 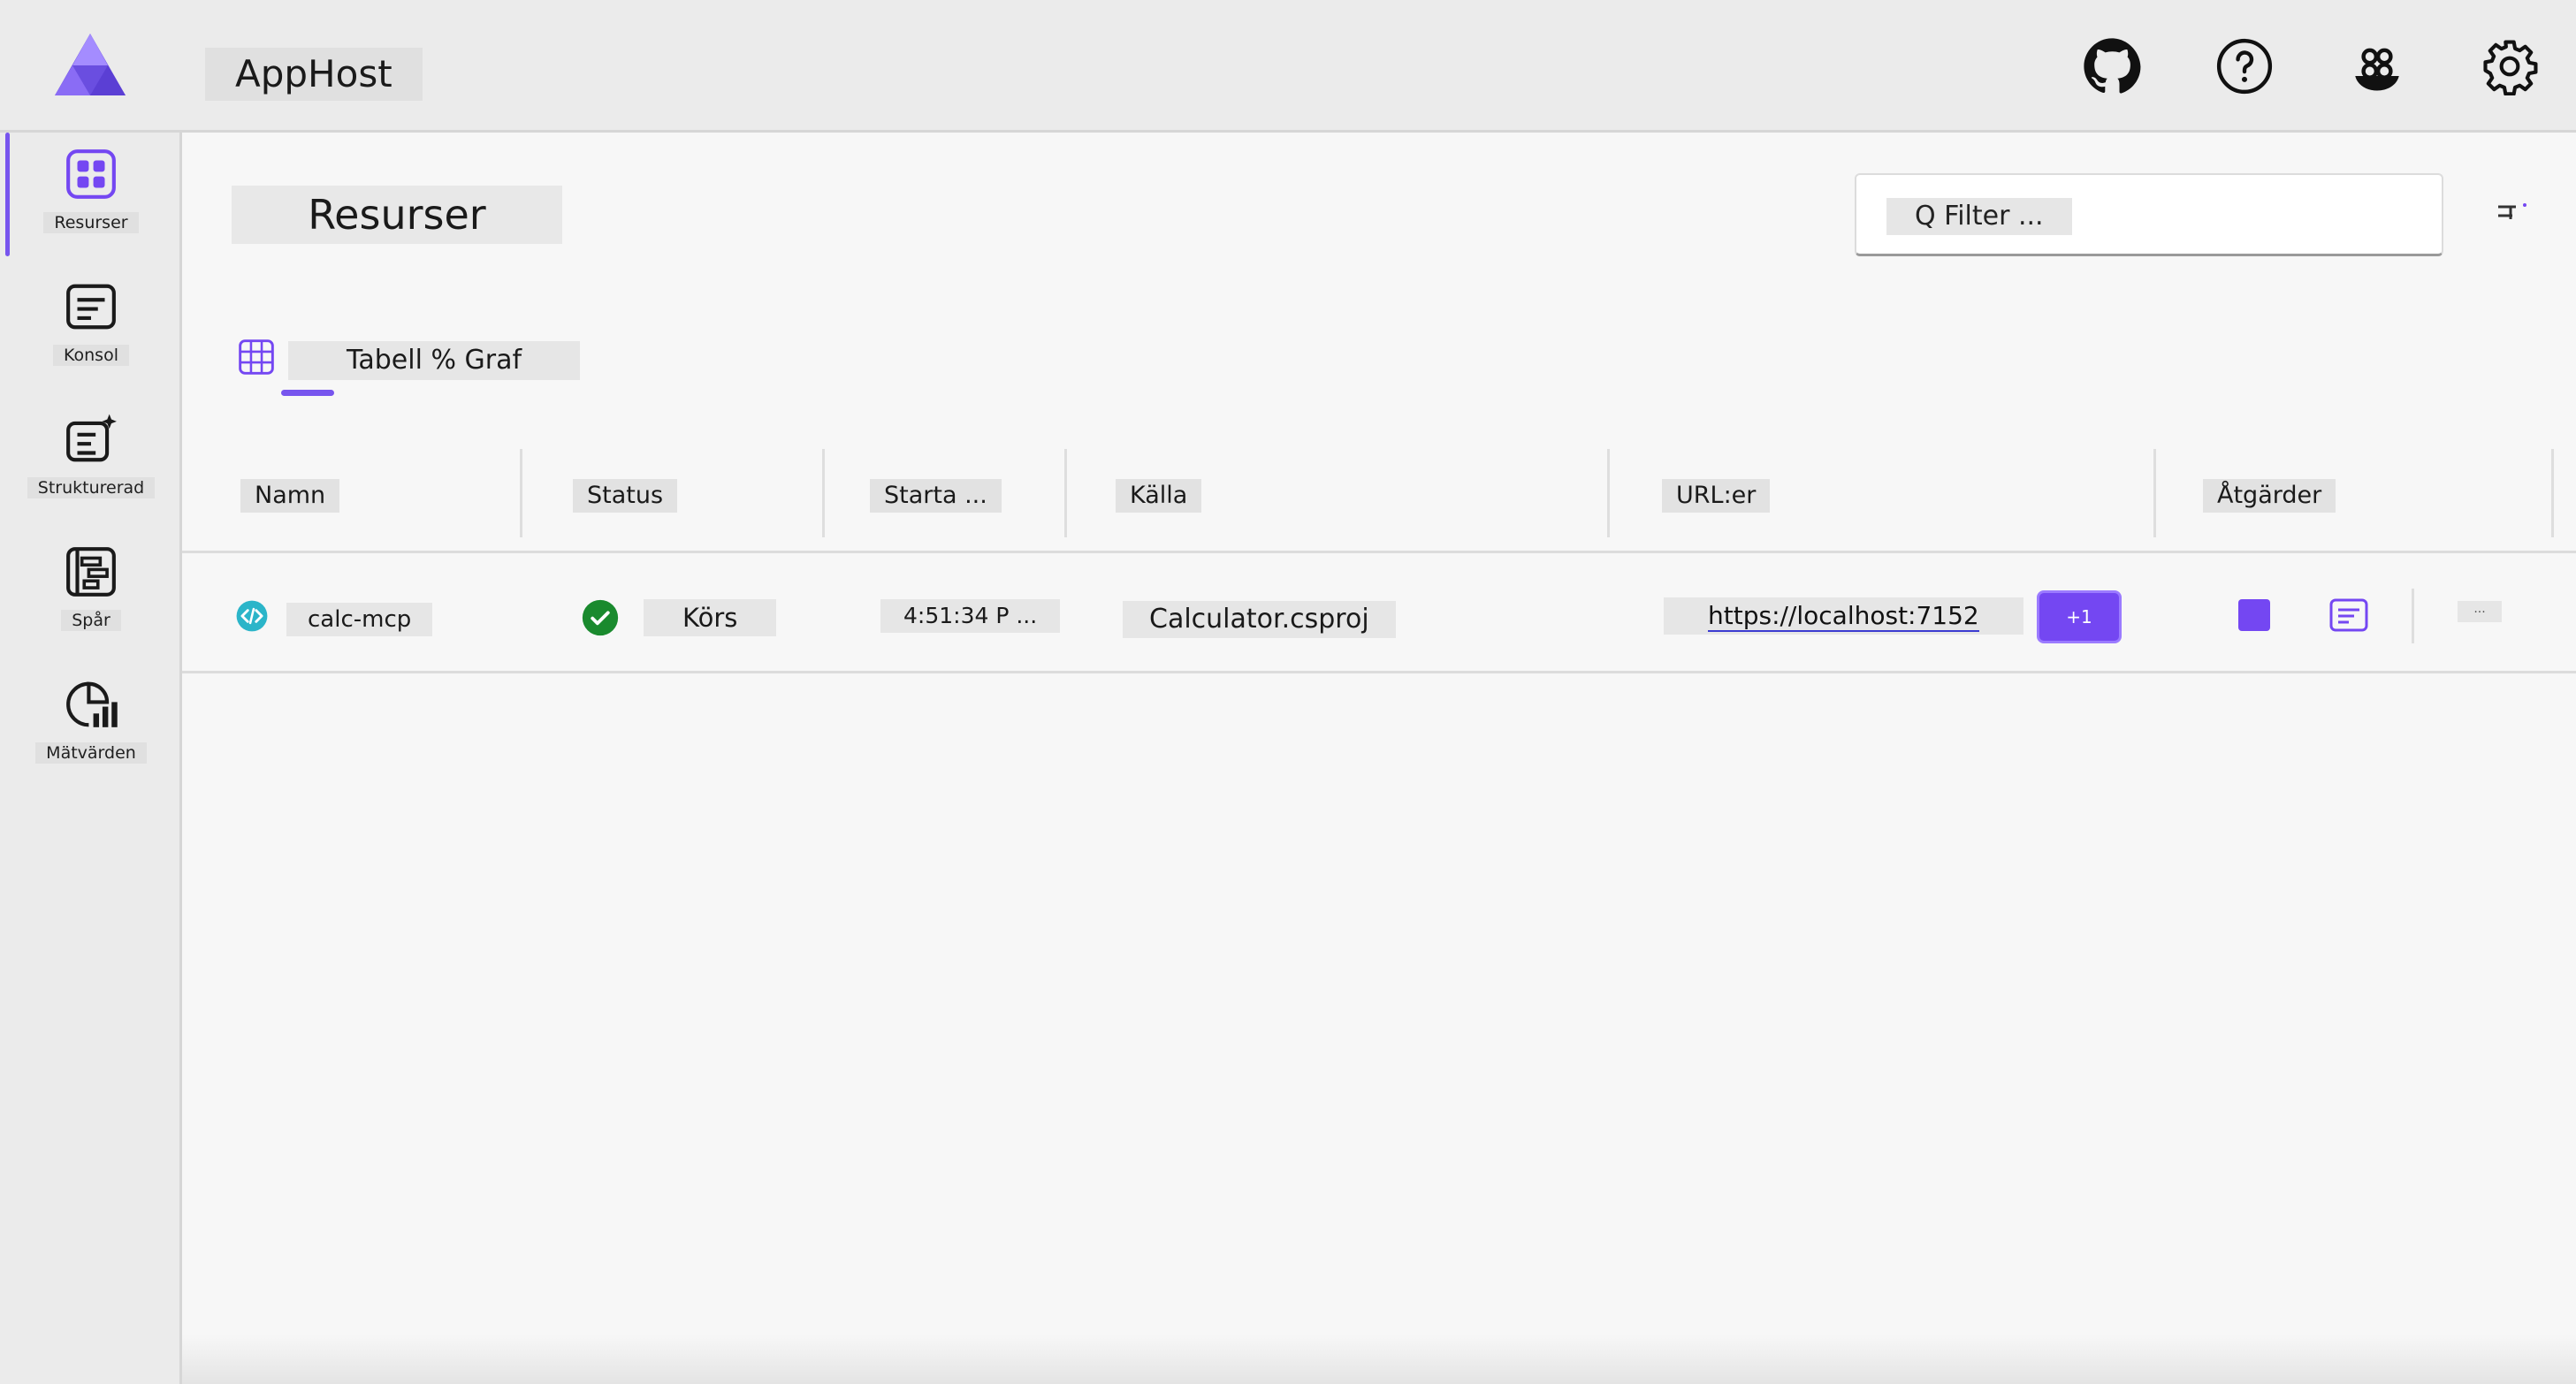 I want to click on sidebar-item-label: Konsol, so click(x=91, y=355).